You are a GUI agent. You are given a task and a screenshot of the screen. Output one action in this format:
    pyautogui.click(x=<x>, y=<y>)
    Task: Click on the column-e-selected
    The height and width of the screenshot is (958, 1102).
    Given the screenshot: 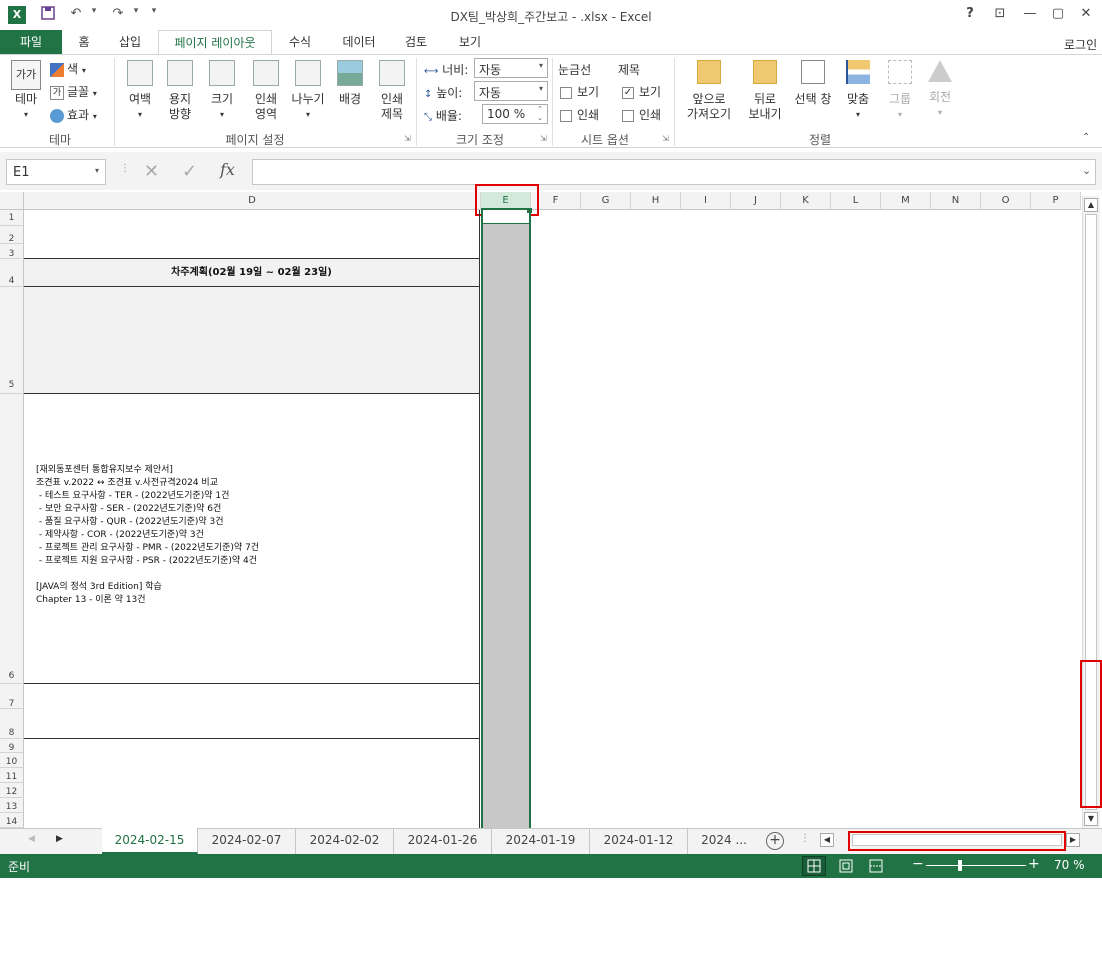 What is the action you would take?
    pyautogui.click(x=506, y=519)
    